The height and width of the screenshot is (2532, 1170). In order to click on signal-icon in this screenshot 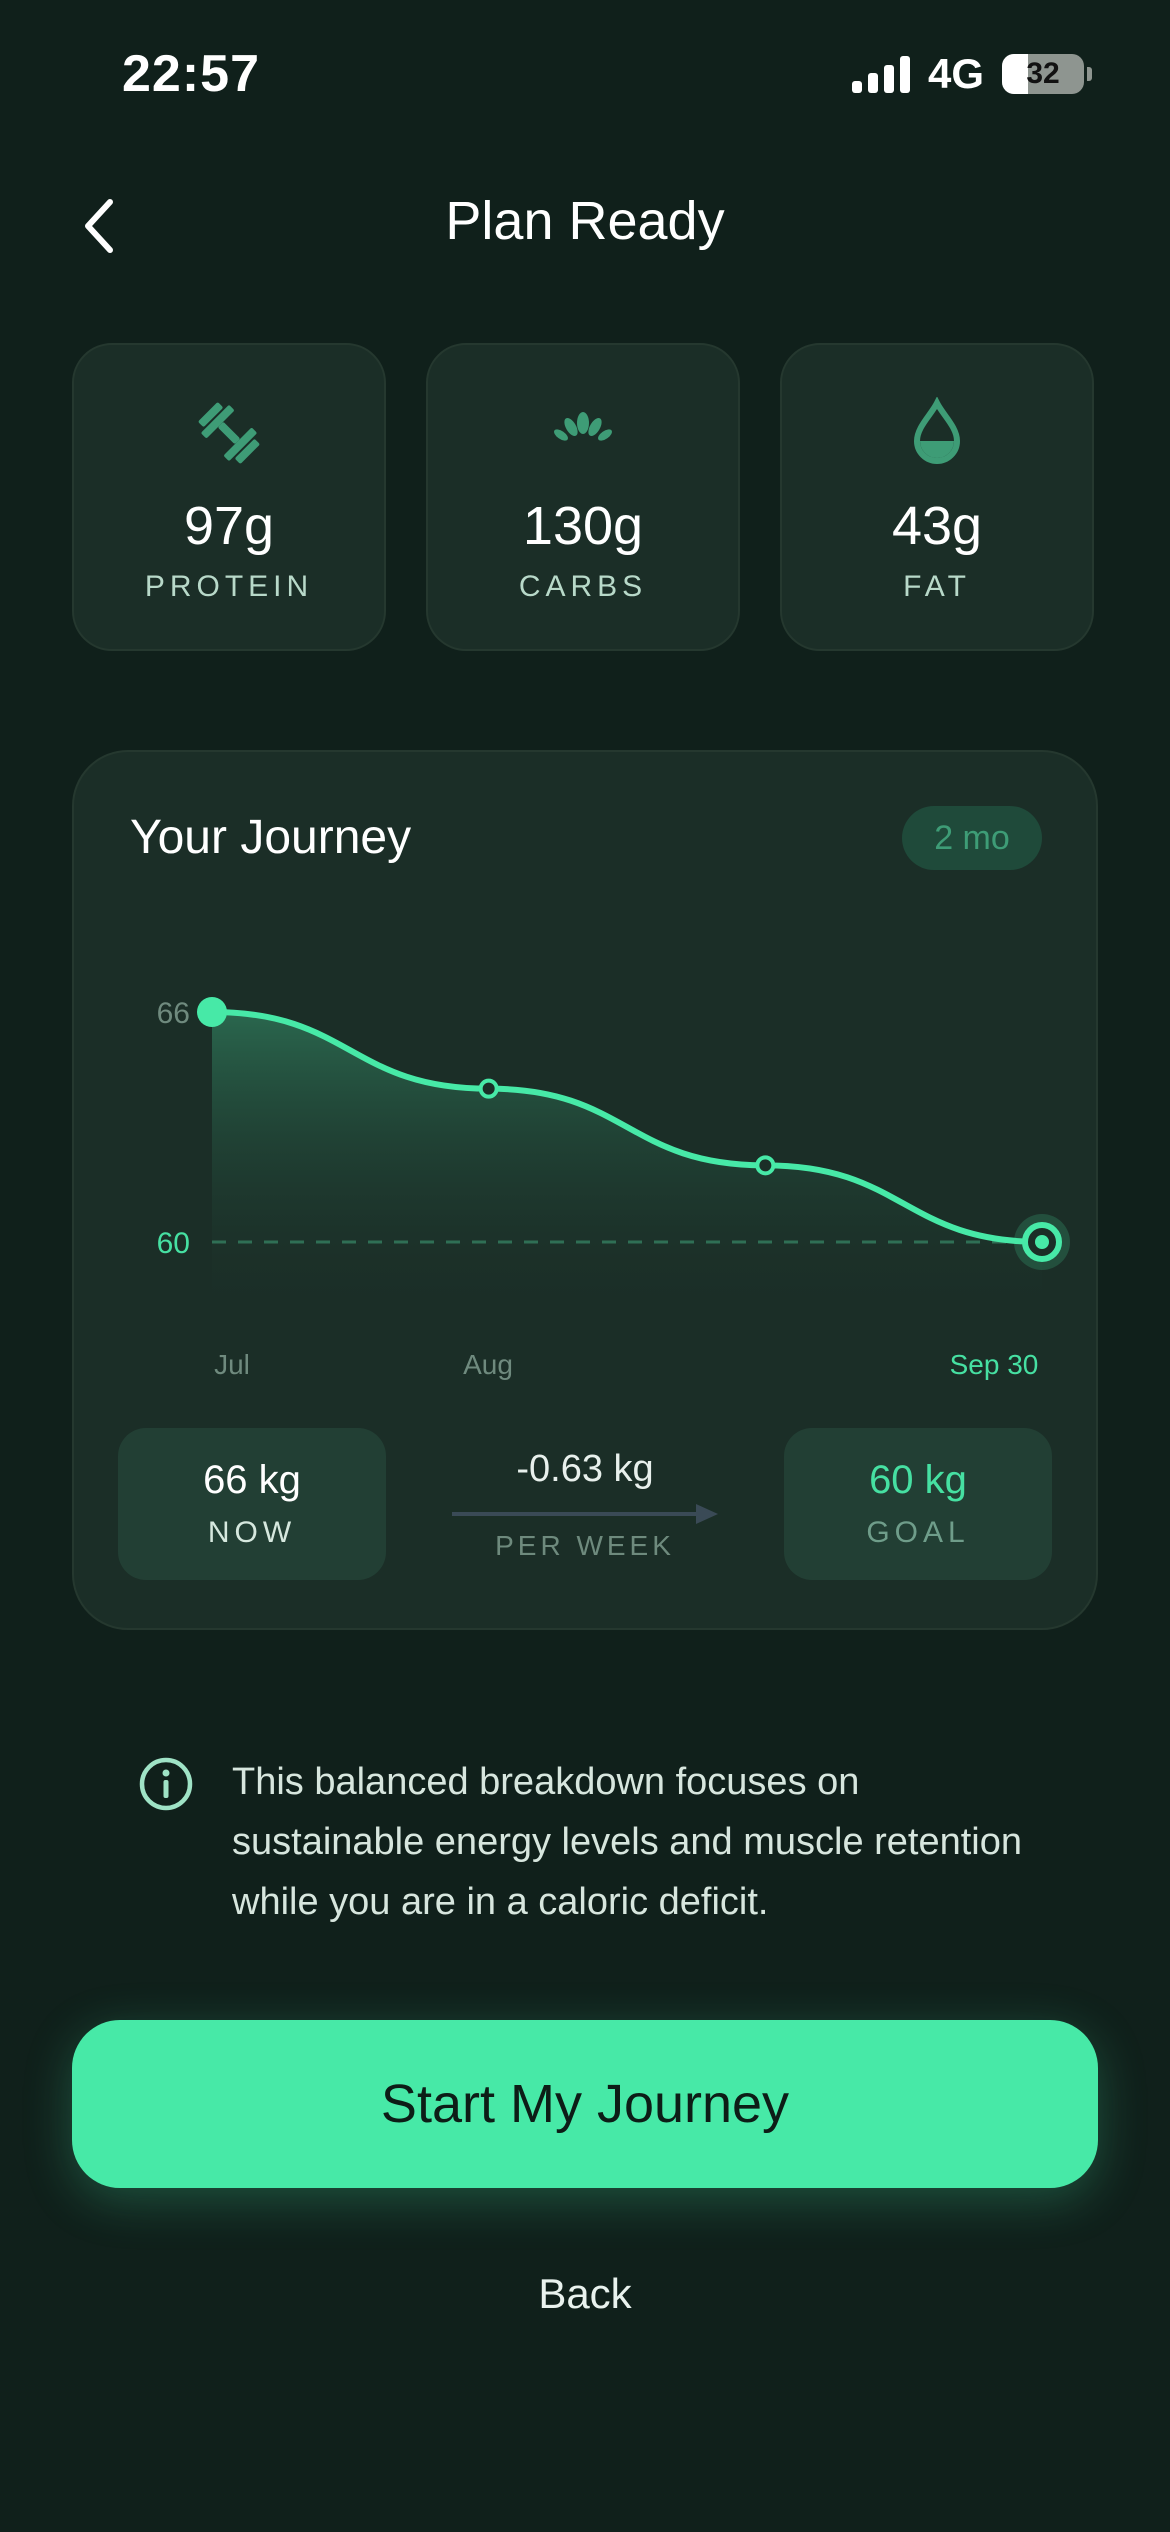, I will do `click(880, 74)`.